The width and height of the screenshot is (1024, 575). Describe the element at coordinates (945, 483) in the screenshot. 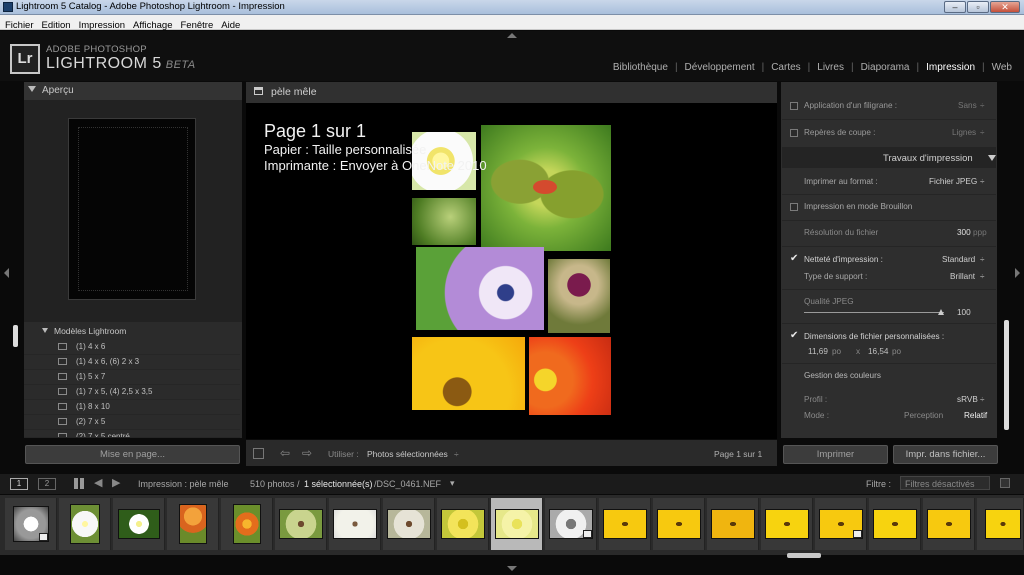

I see `filter-dropdown: Filtres désactivés` at that location.